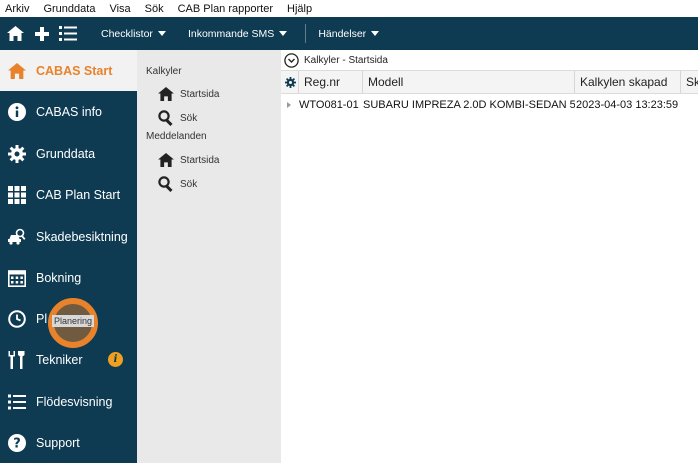 The width and height of the screenshot is (698, 463). I want to click on sidebar-item-skadebesiktning: Skadebesiktning, so click(68, 236).